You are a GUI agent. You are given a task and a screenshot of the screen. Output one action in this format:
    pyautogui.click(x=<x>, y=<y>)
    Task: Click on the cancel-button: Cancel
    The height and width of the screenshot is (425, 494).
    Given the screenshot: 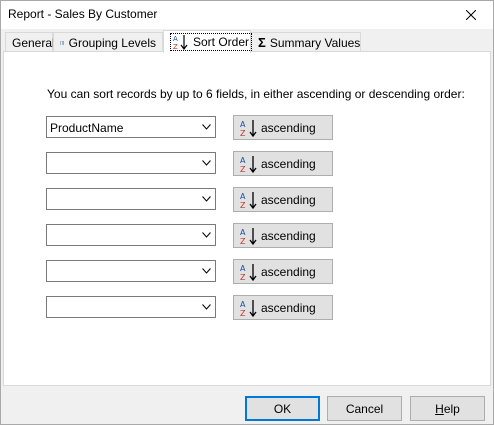 What is the action you would take?
    pyautogui.click(x=364, y=408)
    